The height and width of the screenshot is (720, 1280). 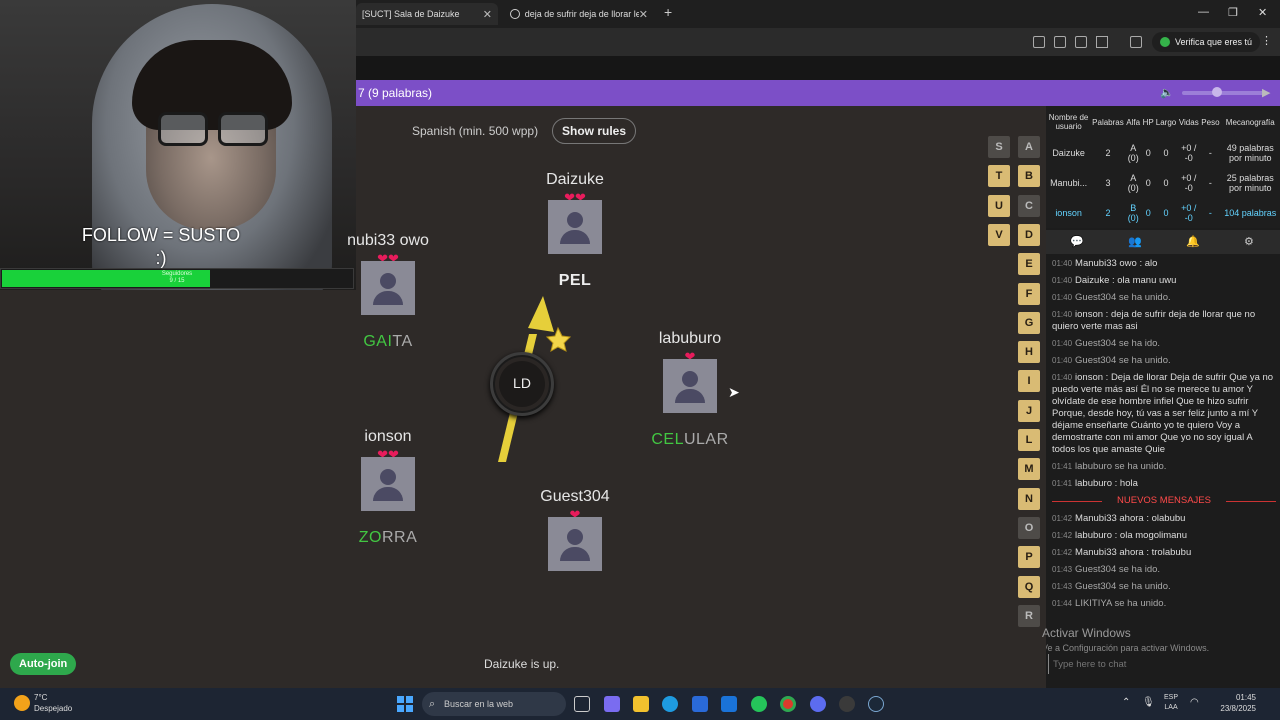 I want to click on task-view-icon, so click(x=582, y=704).